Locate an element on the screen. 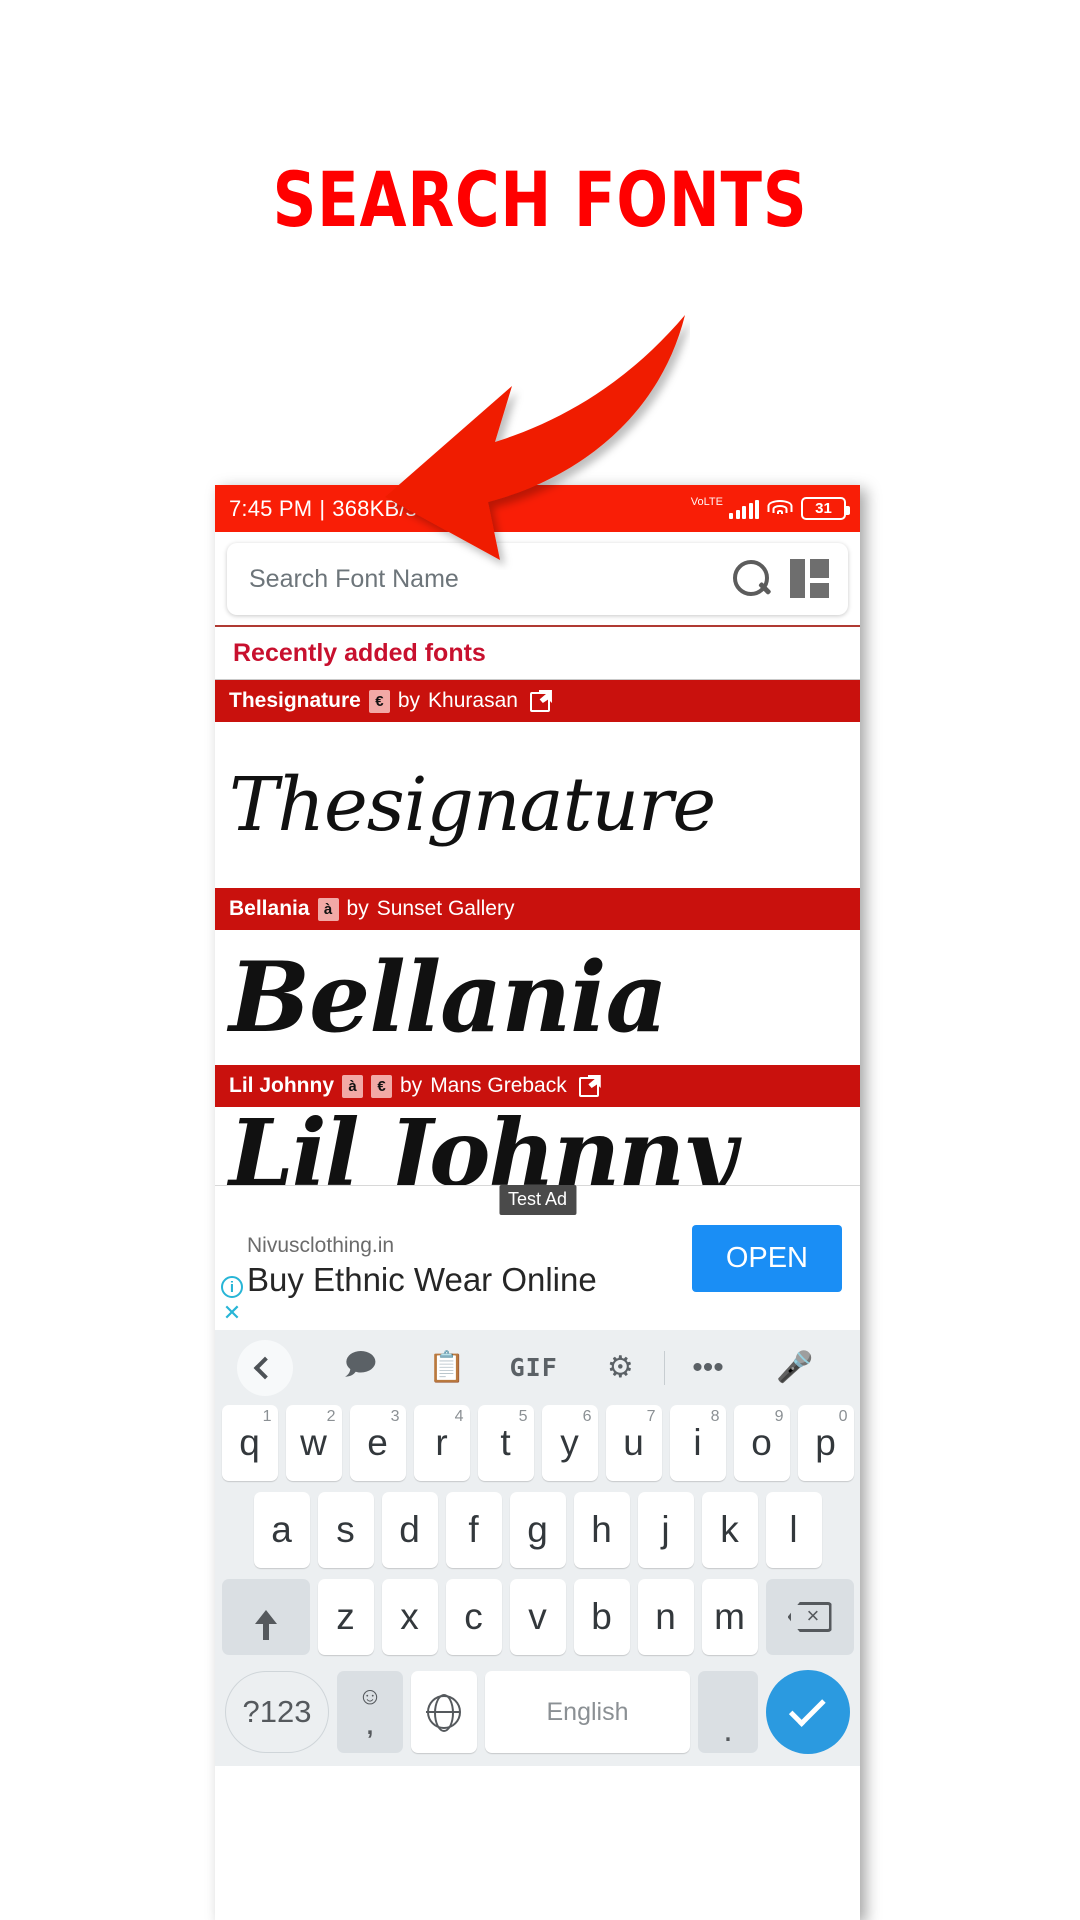  font-preview: Lil Johnny is located at coordinates (537, 1146).